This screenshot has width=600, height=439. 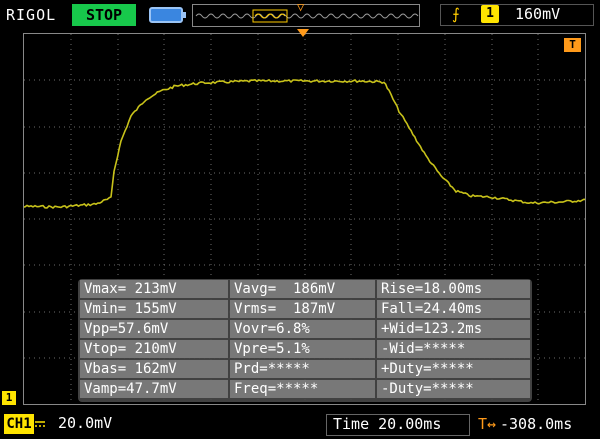 I want to click on trigger-level-marker: T, so click(x=572, y=45).